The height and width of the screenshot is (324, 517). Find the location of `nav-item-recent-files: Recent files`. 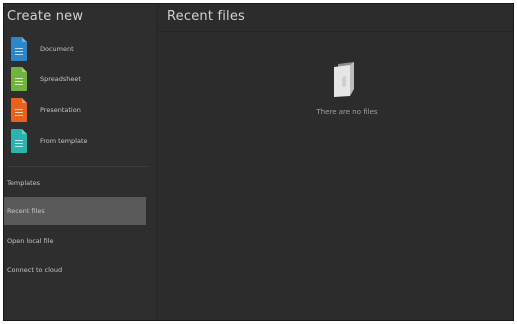

nav-item-recent-files: Recent files is located at coordinates (75, 211).